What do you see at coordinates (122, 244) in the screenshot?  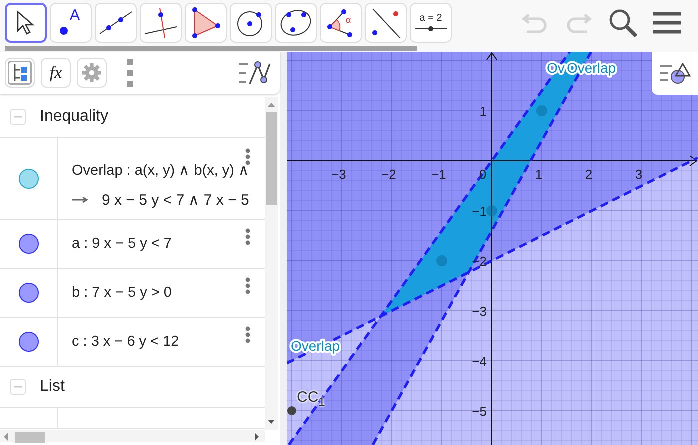 I see `object-definition: a : 9 x − 5 y < 7` at bounding box center [122, 244].